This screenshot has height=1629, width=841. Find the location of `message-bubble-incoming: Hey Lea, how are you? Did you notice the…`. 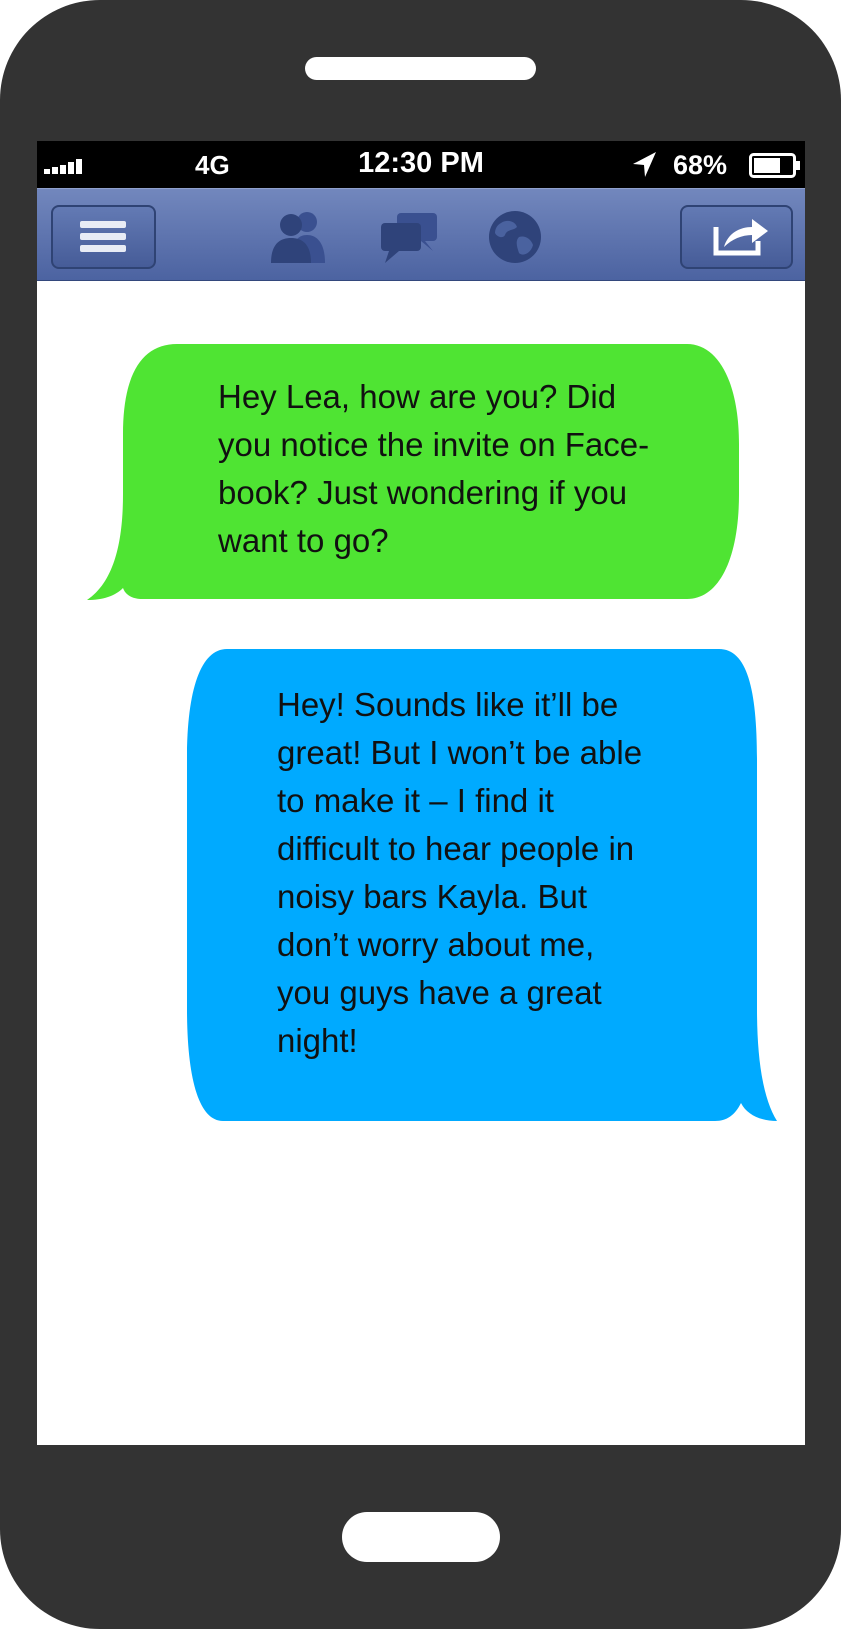

message-bubble-incoming: Hey Lea, how are you? Did you notice the… is located at coordinates (415, 474).